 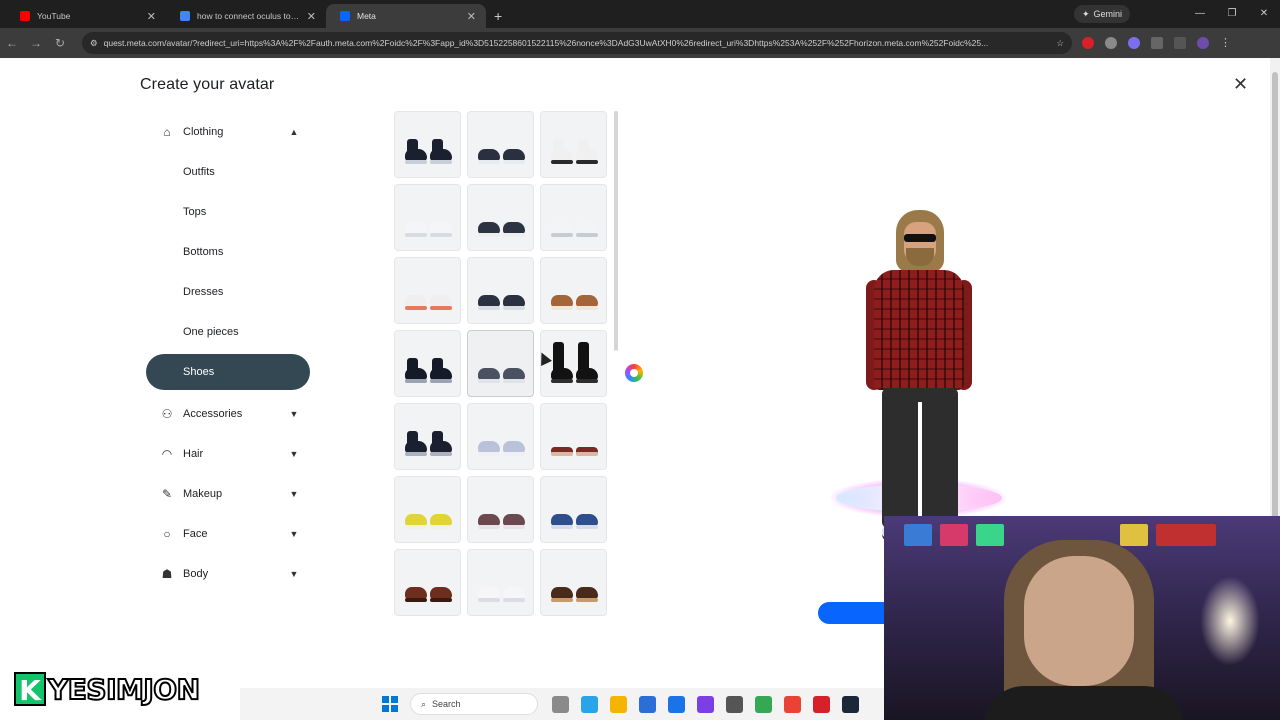 What do you see at coordinates (228, 132) in the screenshot?
I see `category-clothing: ⌂ Clothing ▲` at bounding box center [228, 132].